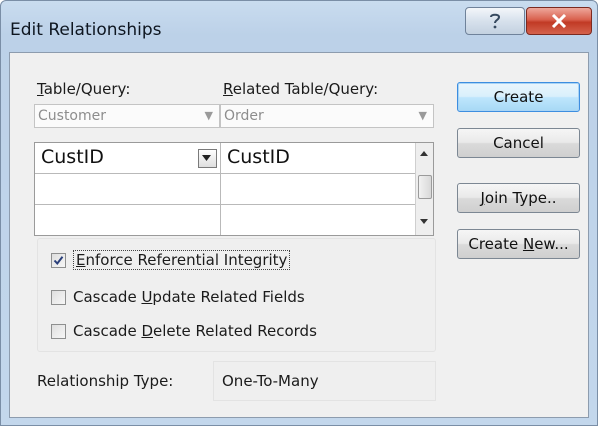 Image resolution: width=598 pixels, height=426 pixels. I want to click on field-grid: CustID CustID, so click(234, 189).